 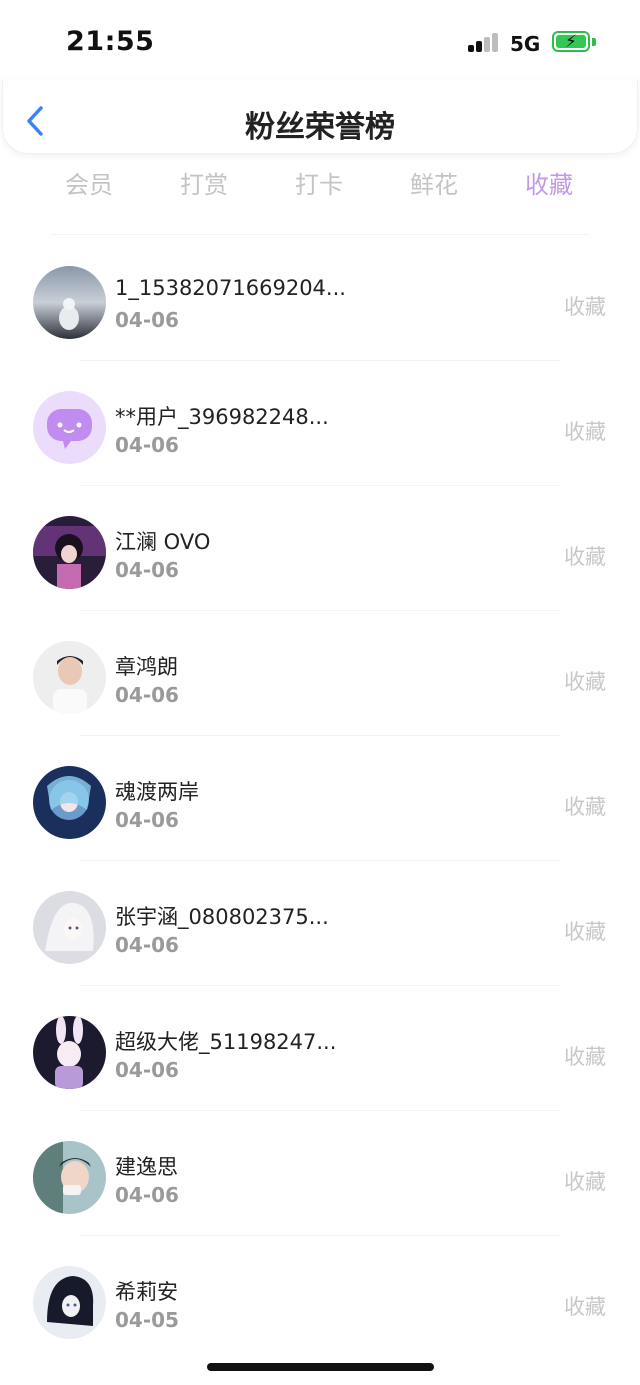 I want to click on list-item: 超级大佬_51198247... 04-06 收藏, so click(x=320, y=1048).